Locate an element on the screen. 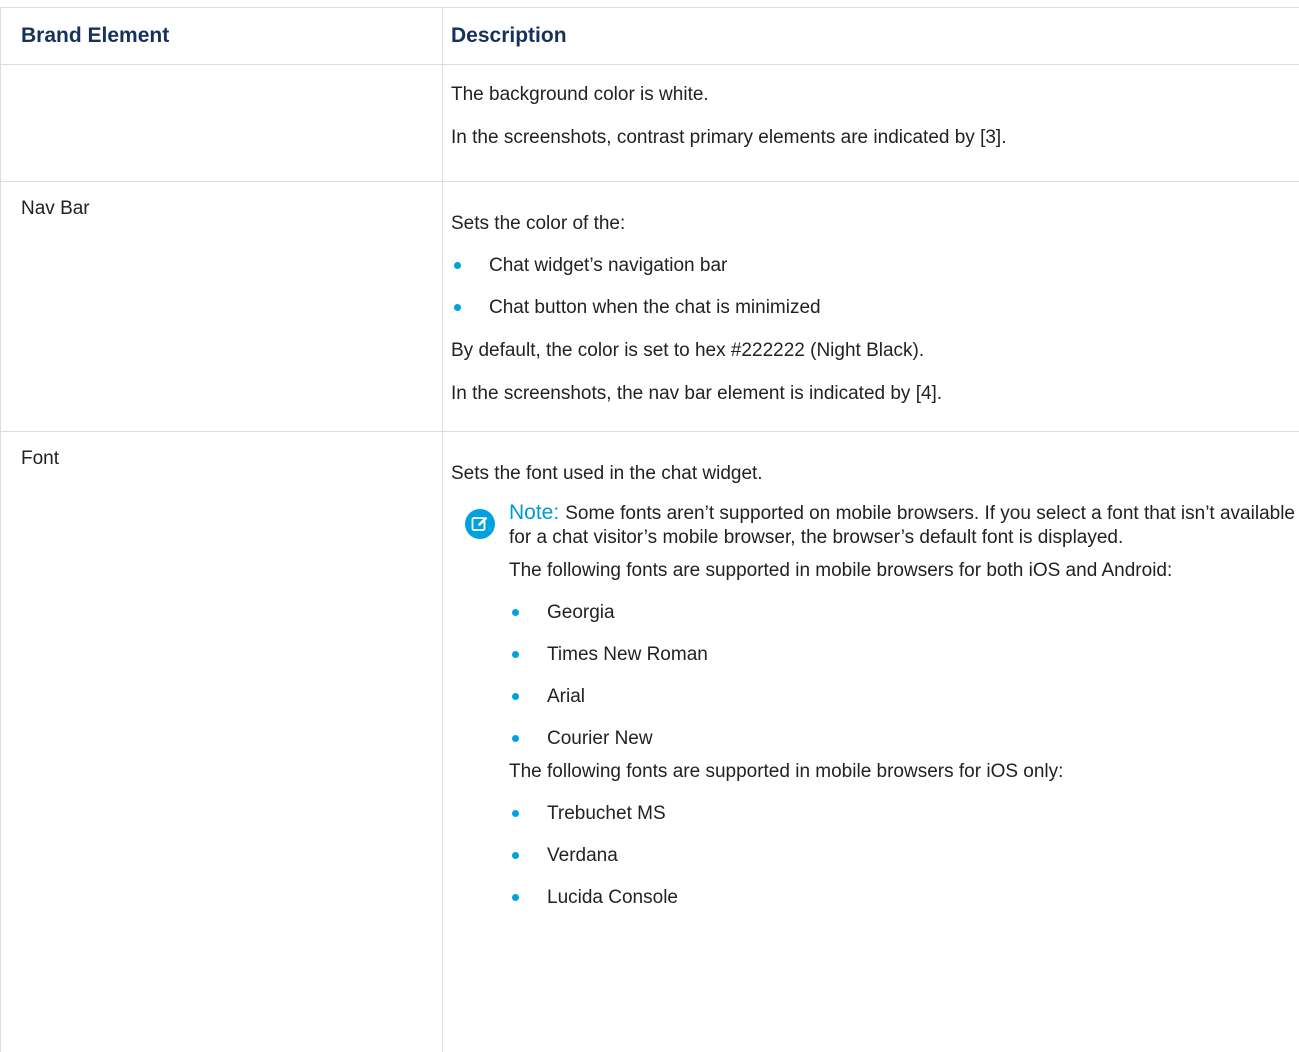  table-header-row: Brand Element Description is located at coordinates (649, 36).